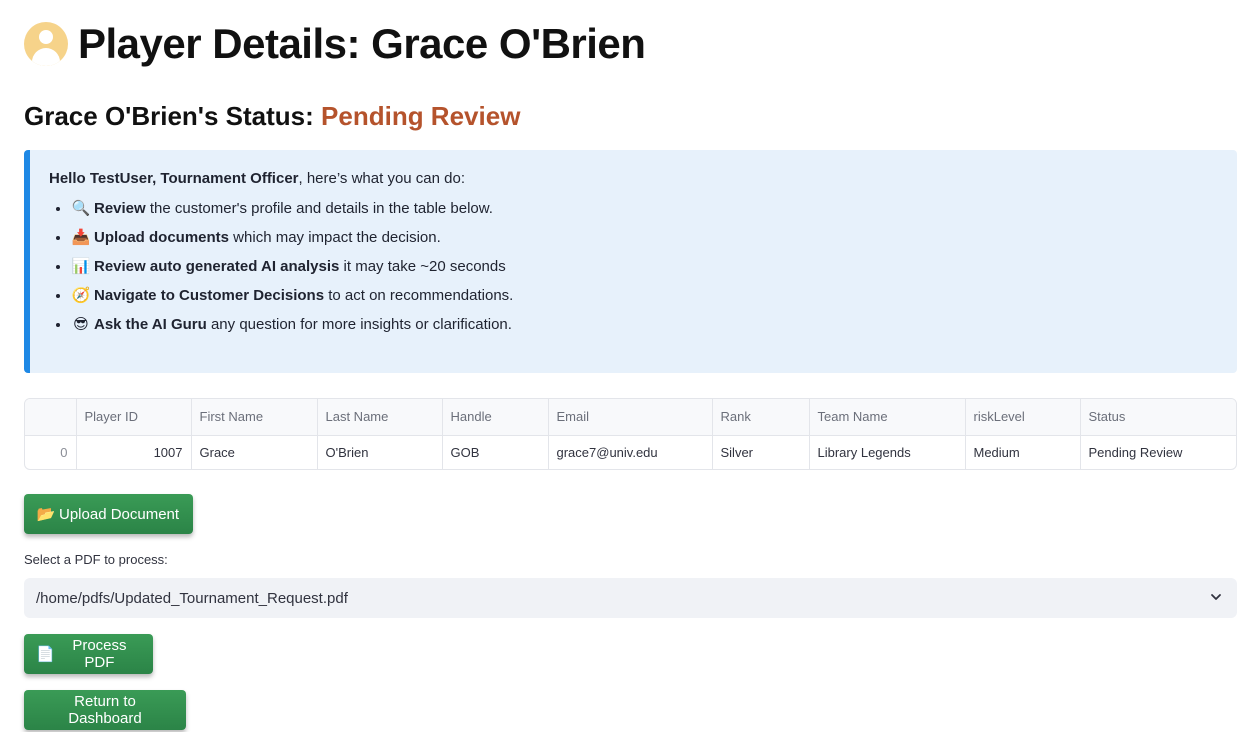  What do you see at coordinates (119, 514) in the screenshot?
I see `upload-document-label: Upload Document` at bounding box center [119, 514].